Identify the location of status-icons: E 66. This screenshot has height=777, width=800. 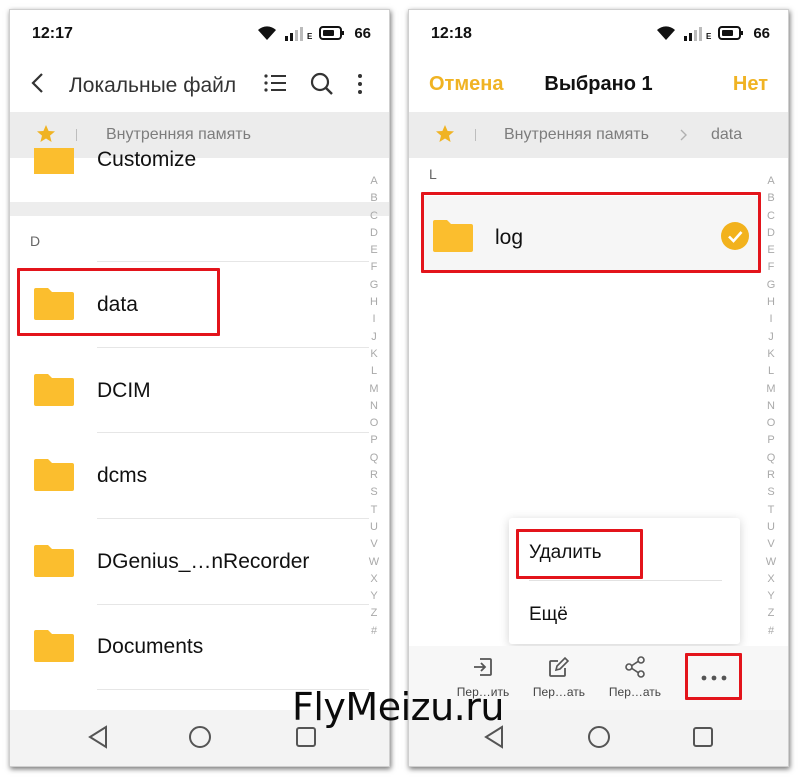
(713, 33).